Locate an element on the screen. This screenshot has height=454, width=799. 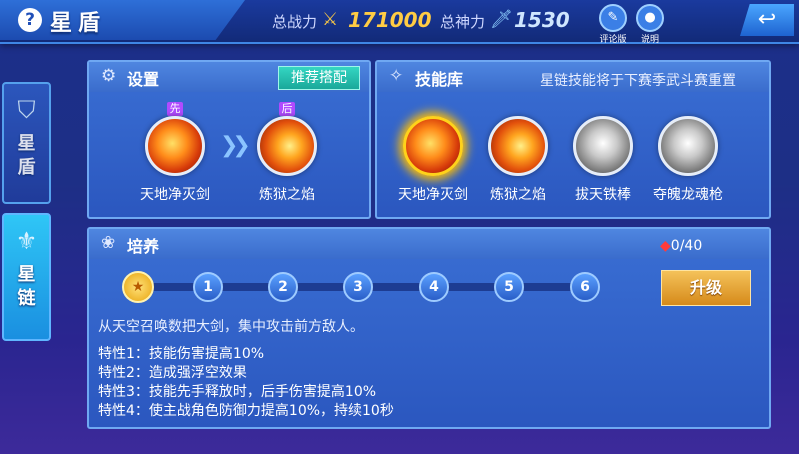
sidebar-item-label: 星 盾 is located at coordinates (26, 155).